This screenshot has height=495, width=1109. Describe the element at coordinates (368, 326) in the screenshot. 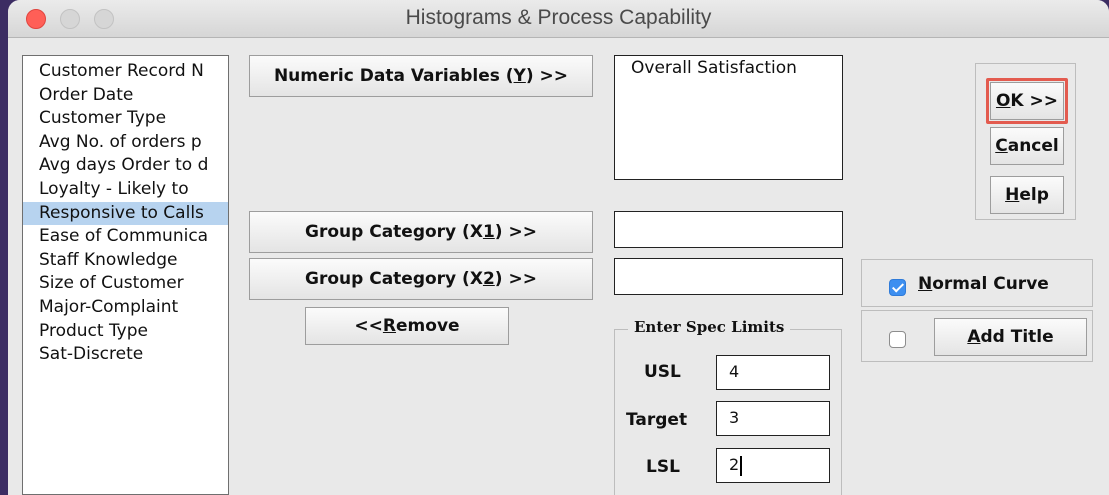

I see `remove-label-pre: <<` at that location.